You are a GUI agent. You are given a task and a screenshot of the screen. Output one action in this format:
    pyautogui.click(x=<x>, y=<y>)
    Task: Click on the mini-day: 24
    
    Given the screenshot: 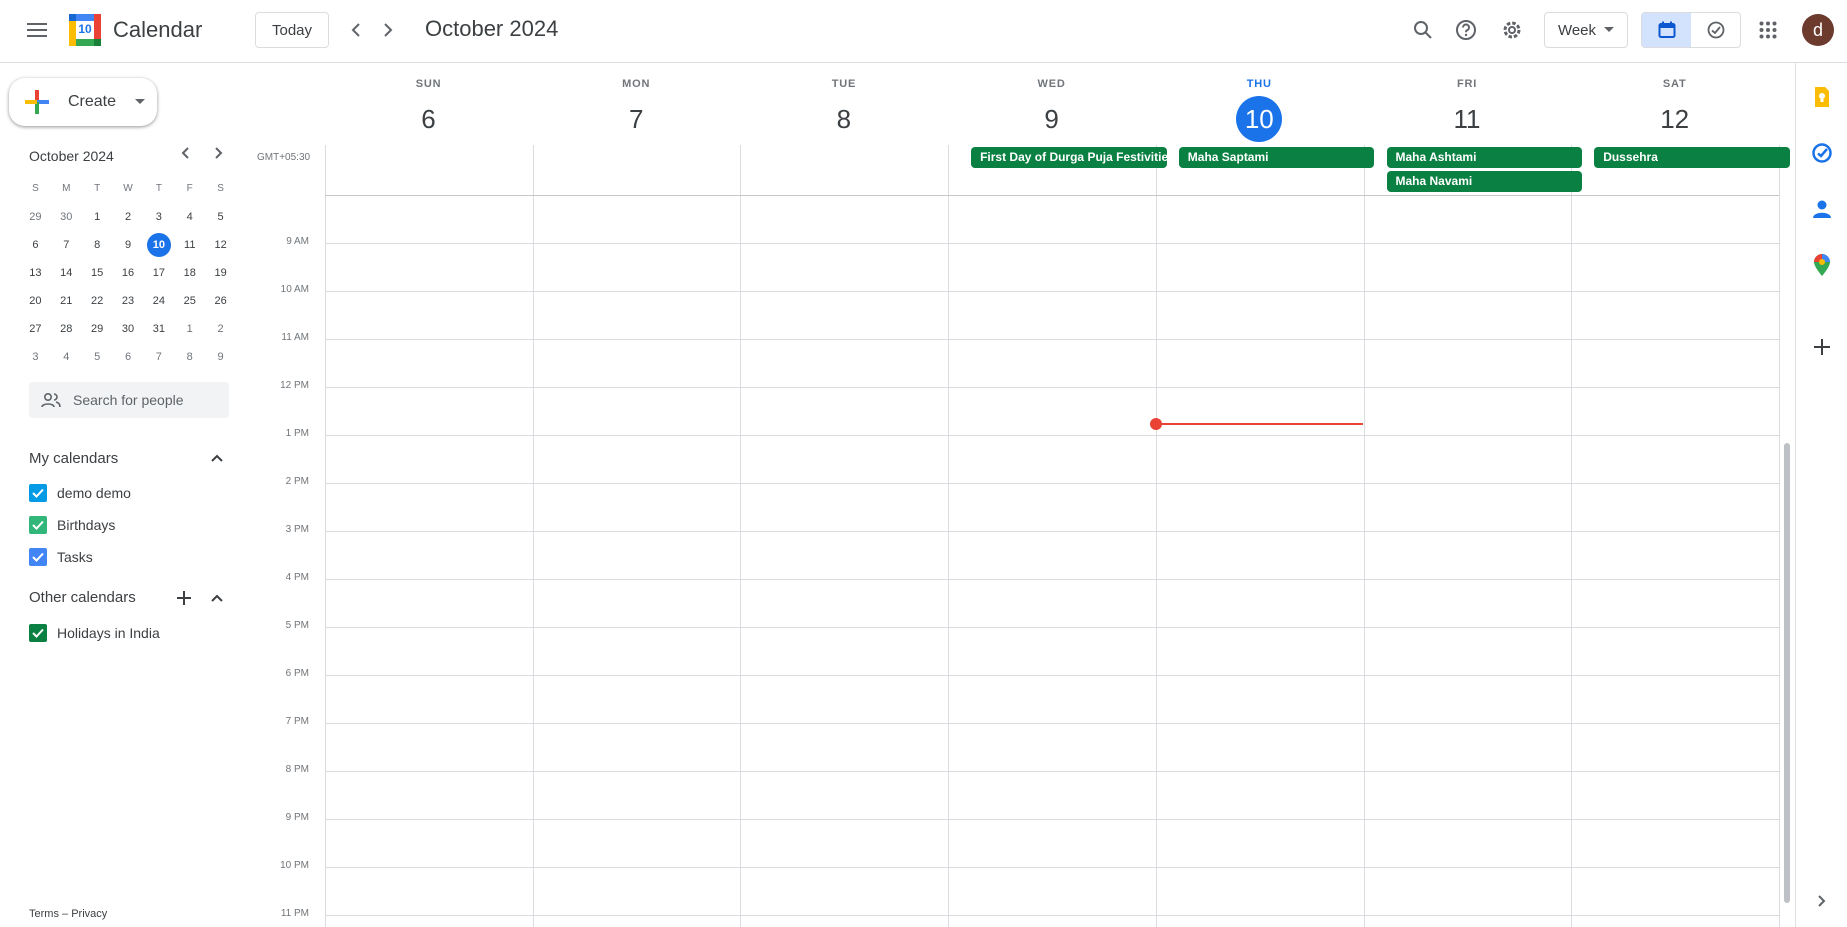 What is the action you would take?
    pyautogui.click(x=158, y=301)
    